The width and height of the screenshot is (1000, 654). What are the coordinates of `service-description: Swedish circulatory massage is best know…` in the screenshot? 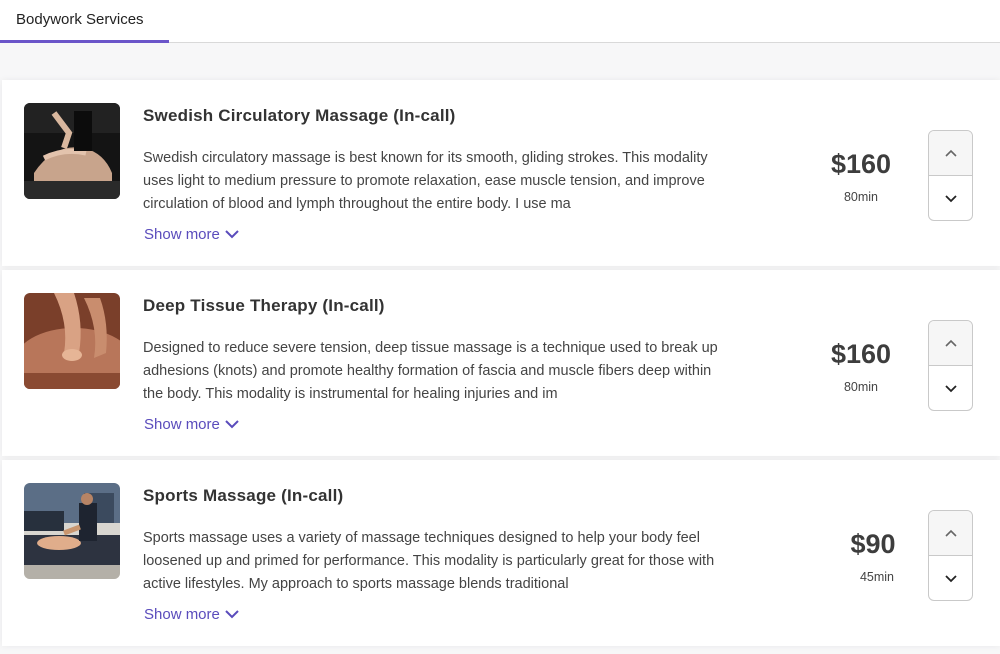 It's located at (425, 181).